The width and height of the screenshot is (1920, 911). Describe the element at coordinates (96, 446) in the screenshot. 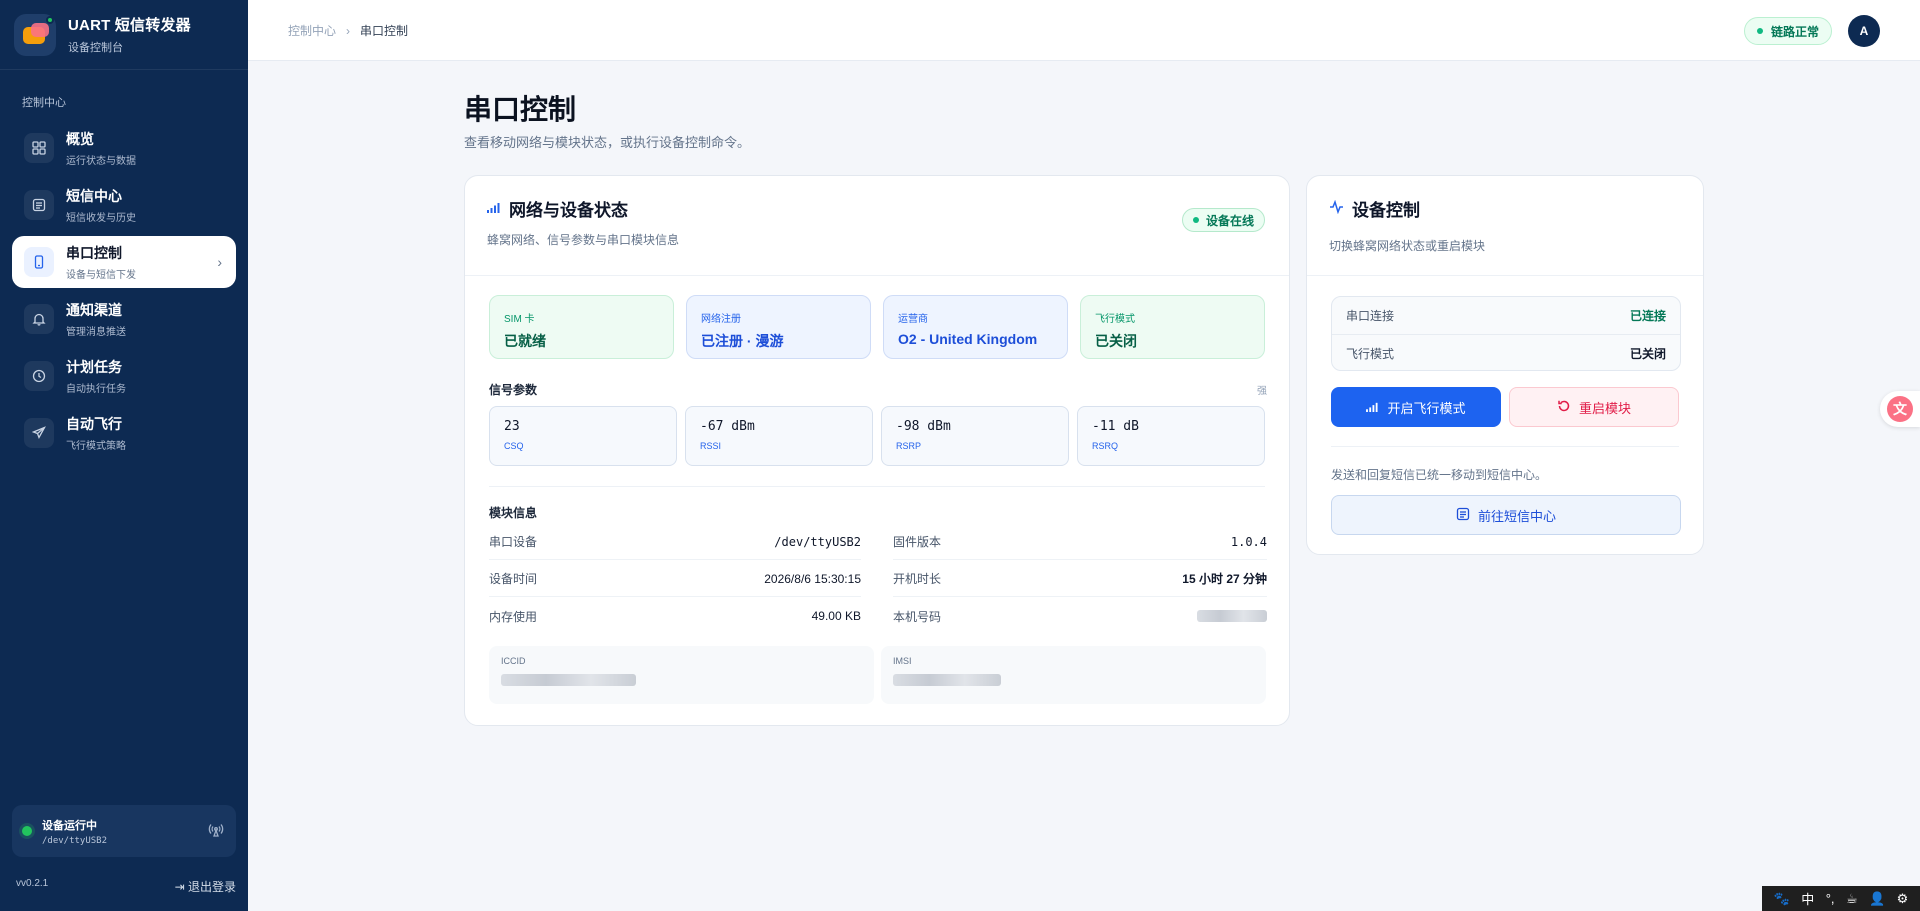

I see `nav-subtitle: 飞行模式策略` at that location.